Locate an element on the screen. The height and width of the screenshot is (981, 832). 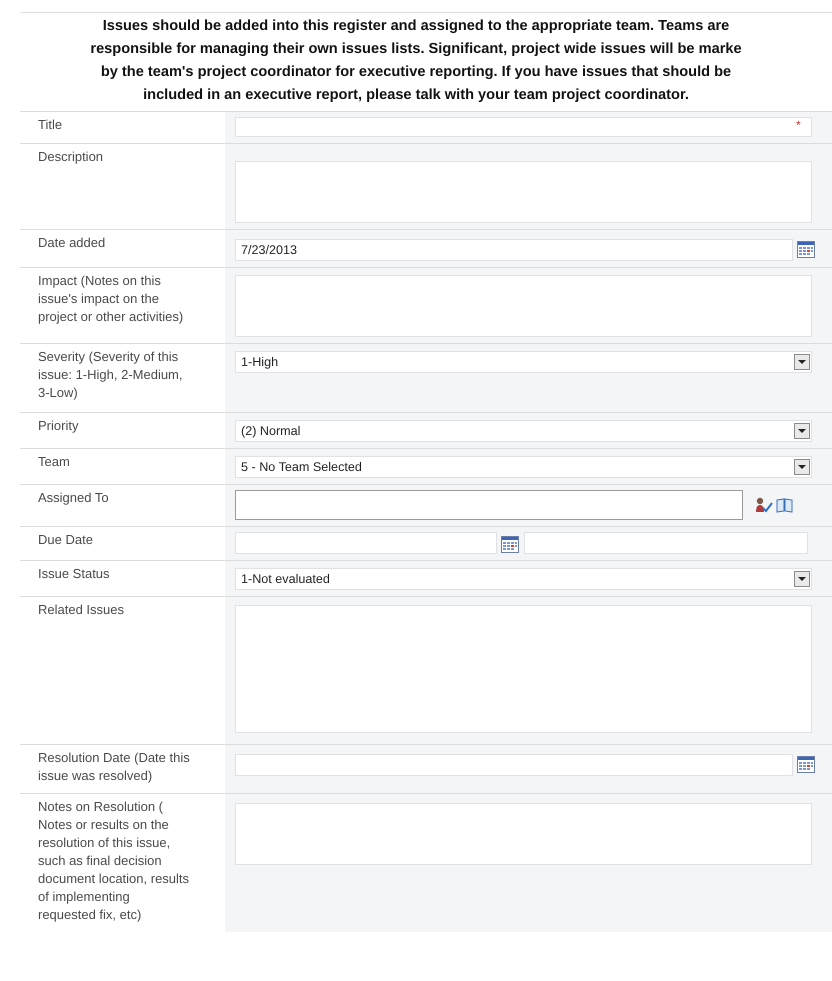
field-label: Priority is located at coordinates (58, 426).